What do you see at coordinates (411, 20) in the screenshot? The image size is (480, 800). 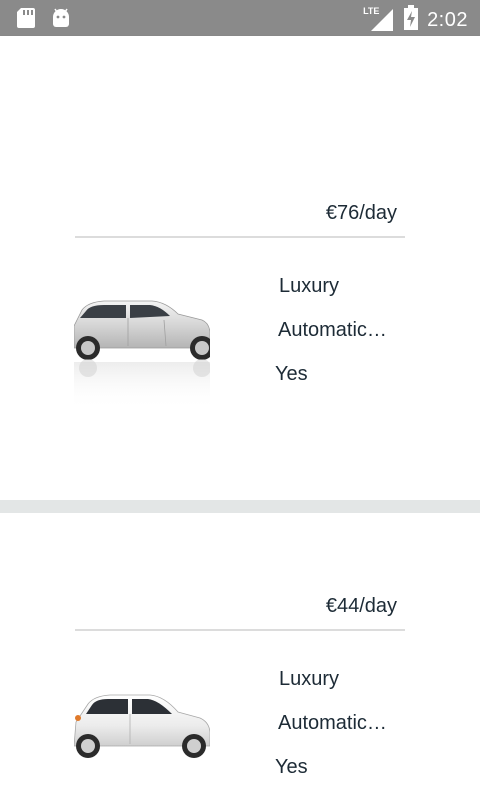 I see `battery-charging-icon` at bounding box center [411, 20].